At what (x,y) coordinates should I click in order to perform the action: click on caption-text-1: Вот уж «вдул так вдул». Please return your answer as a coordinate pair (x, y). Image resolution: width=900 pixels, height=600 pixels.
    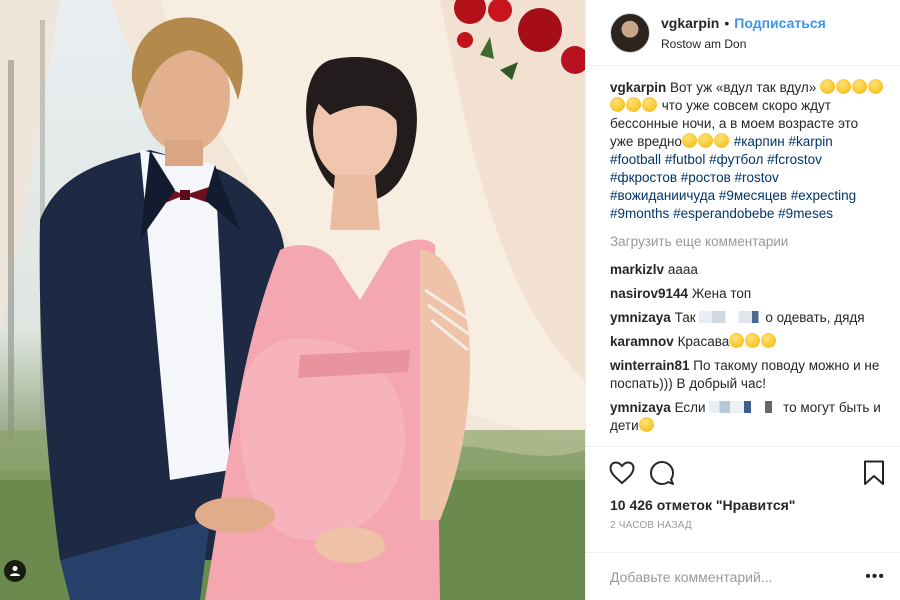
    Looking at the image, I should click on (743, 87).